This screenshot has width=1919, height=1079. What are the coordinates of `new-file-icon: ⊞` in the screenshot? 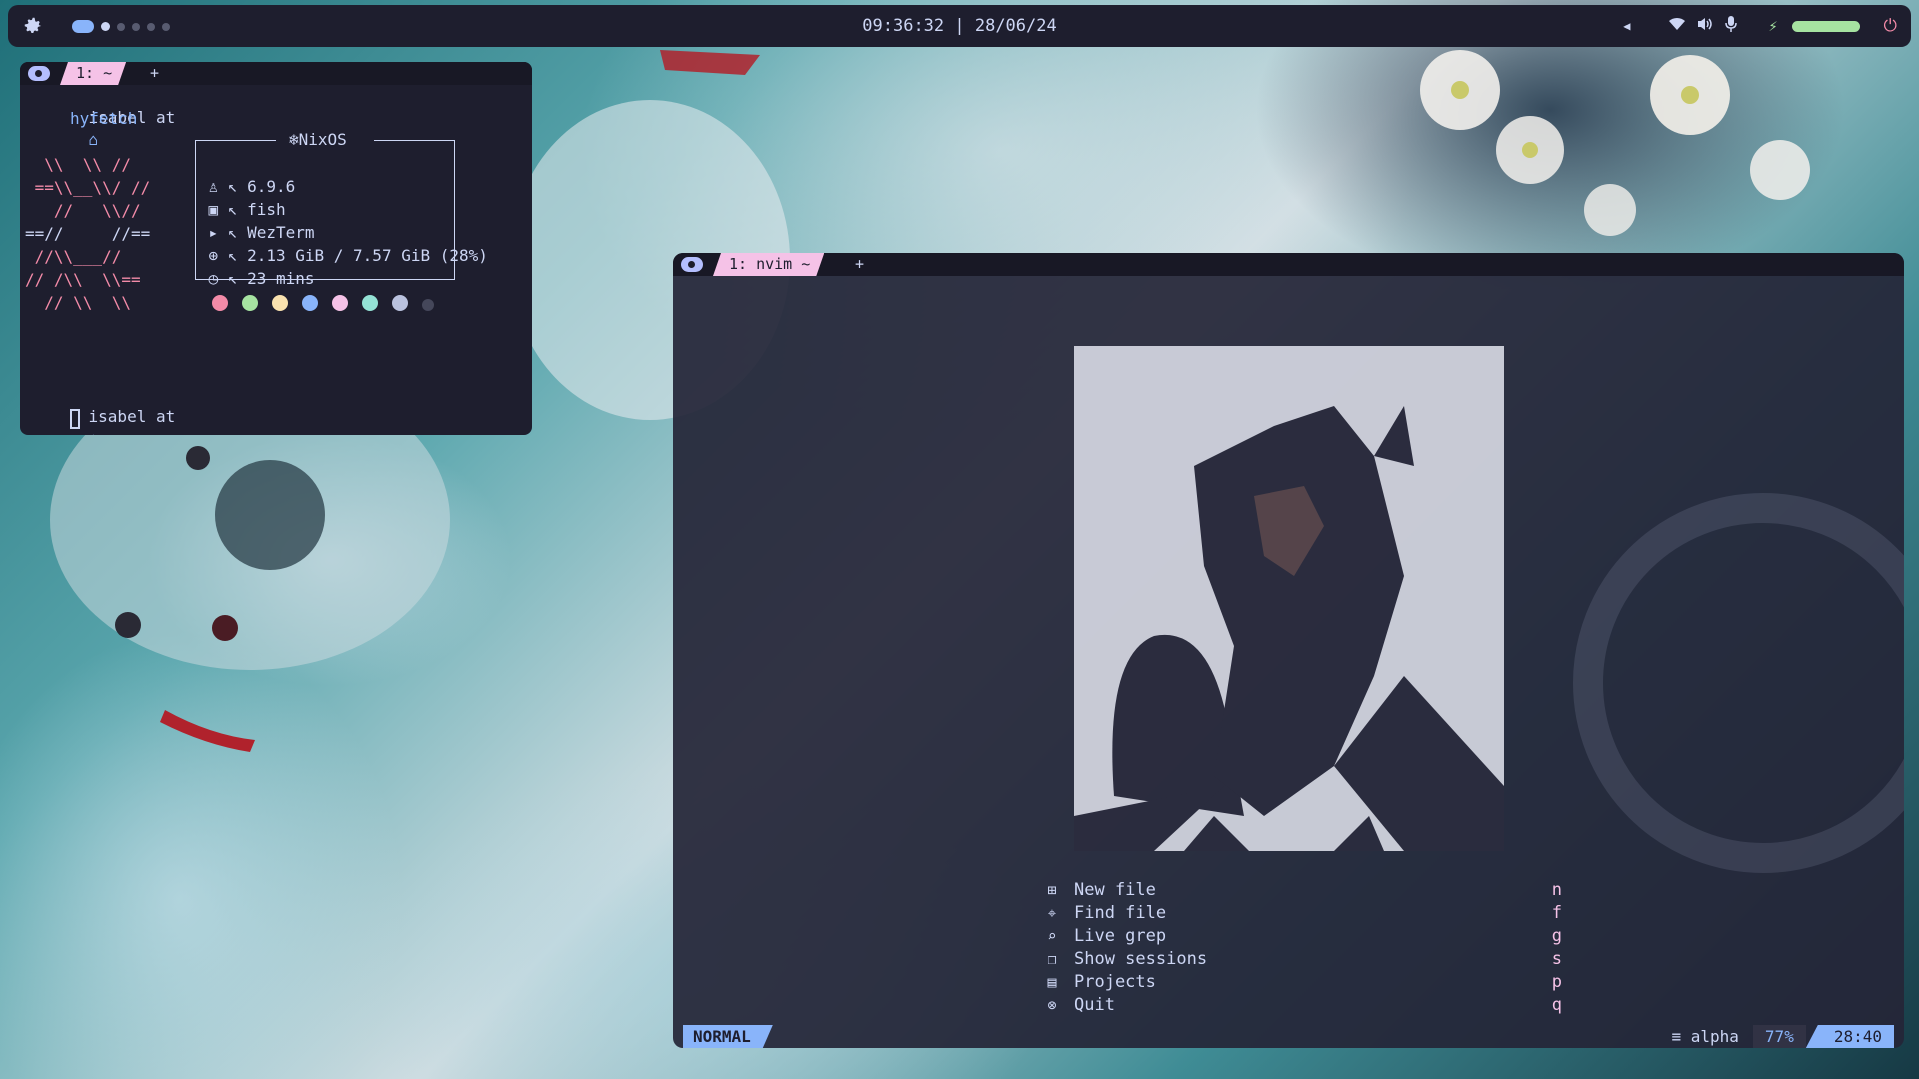 It's located at (1052, 890).